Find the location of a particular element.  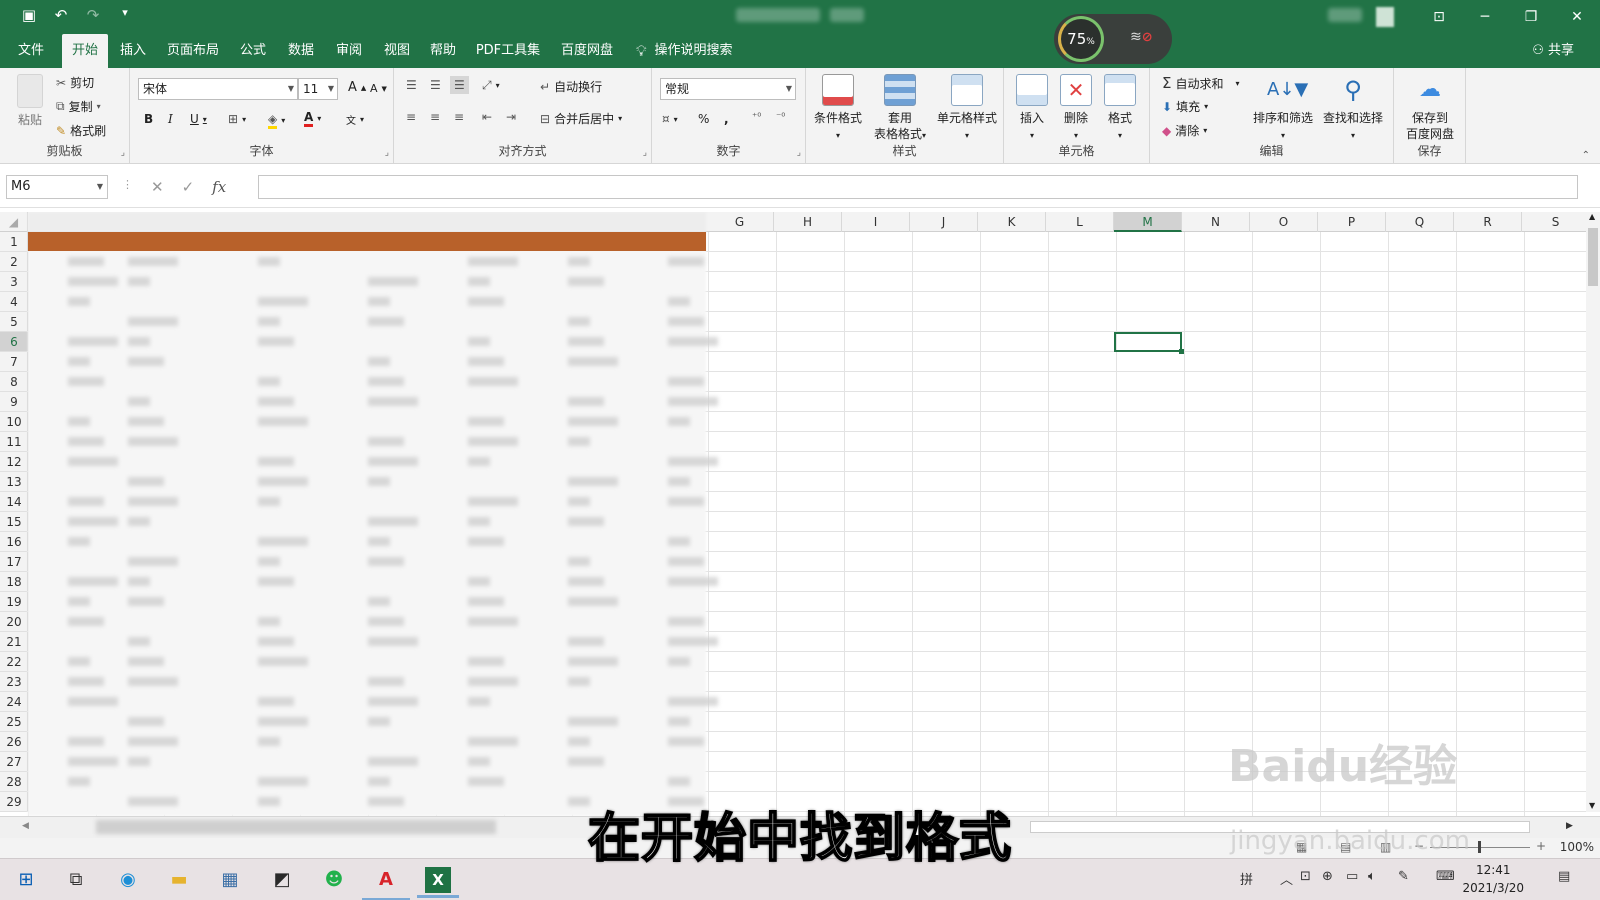

row-header-13: 13 is located at coordinates (14, 482).